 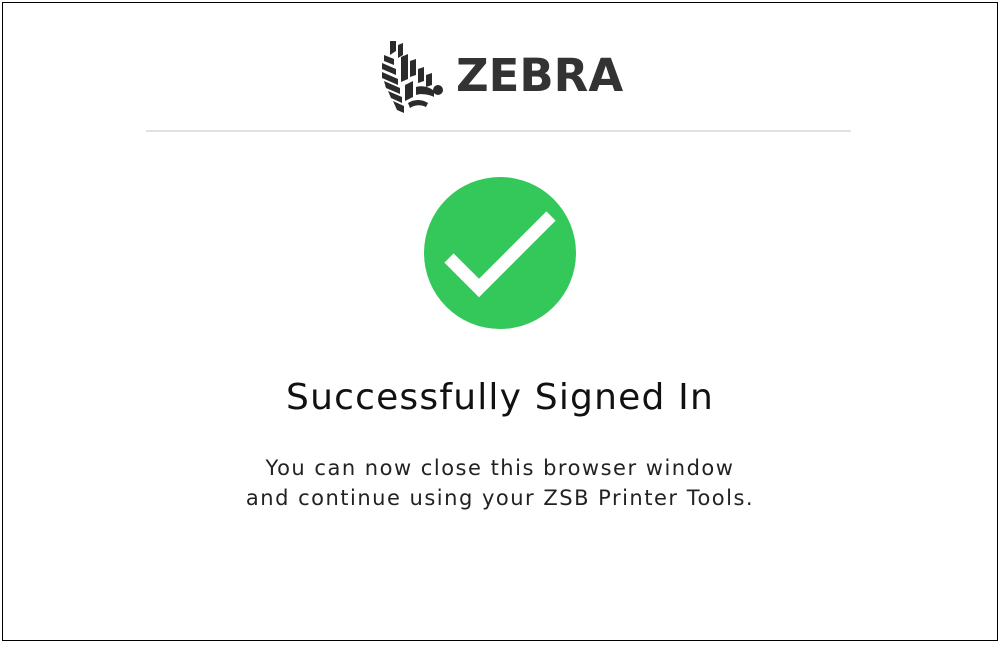 I want to click on check-circle-icon, so click(x=500, y=253).